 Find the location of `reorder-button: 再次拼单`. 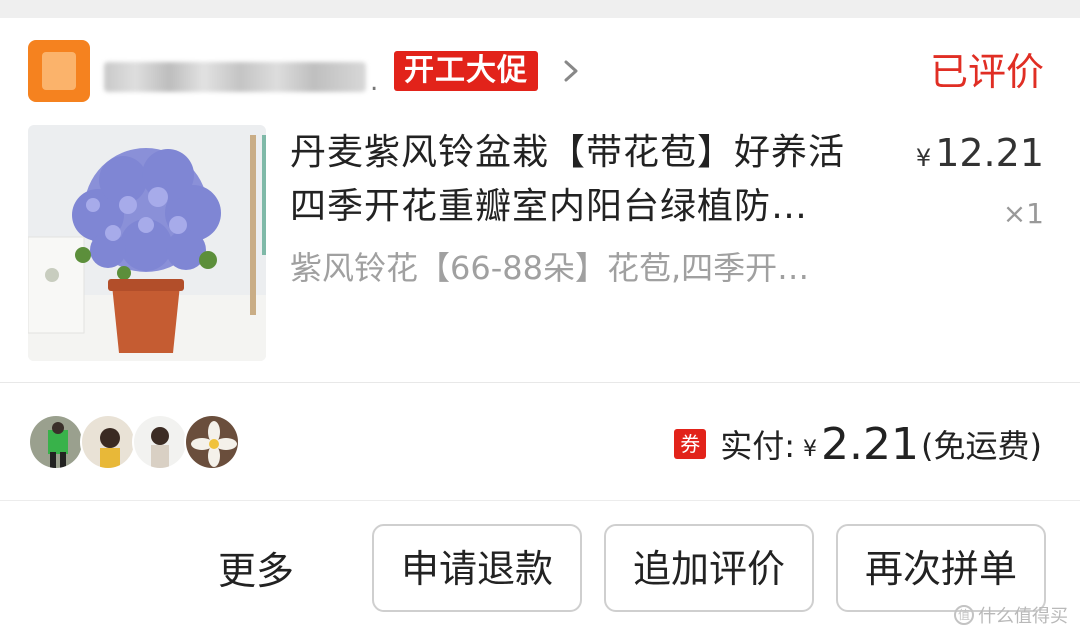

reorder-button: 再次拼单 is located at coordinates (941, 568).